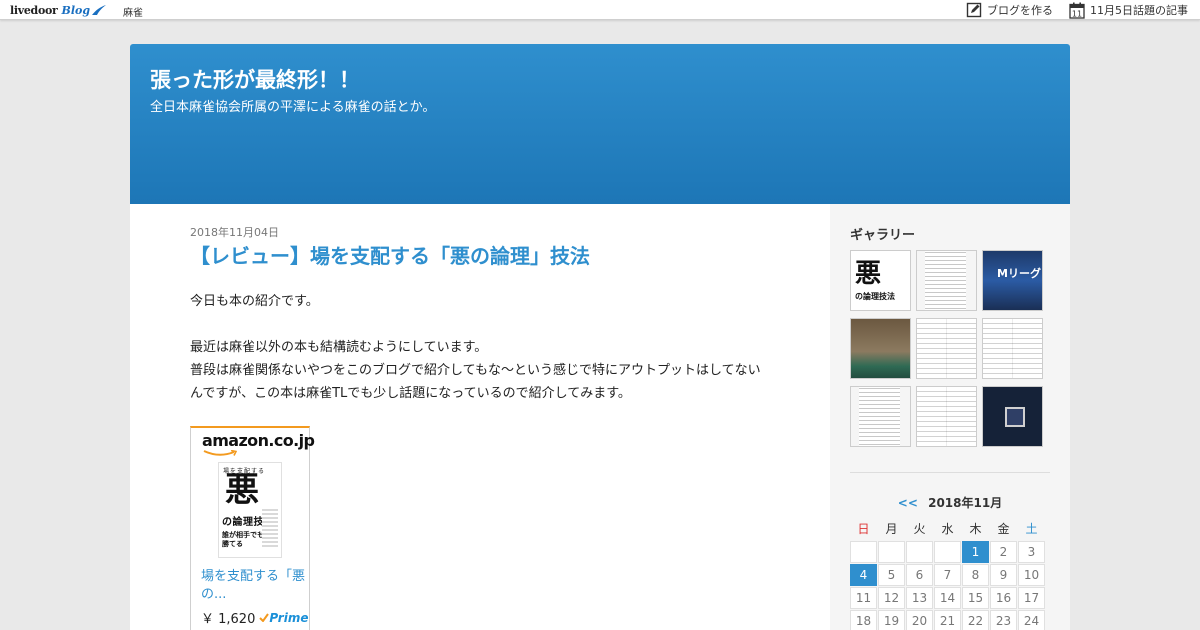  I want to click on calendar-day: 10, so click(1031, 575).